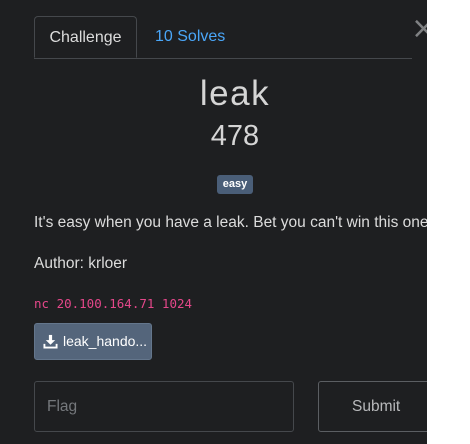  I want to click on close-icon: ×, so click(419, 29).